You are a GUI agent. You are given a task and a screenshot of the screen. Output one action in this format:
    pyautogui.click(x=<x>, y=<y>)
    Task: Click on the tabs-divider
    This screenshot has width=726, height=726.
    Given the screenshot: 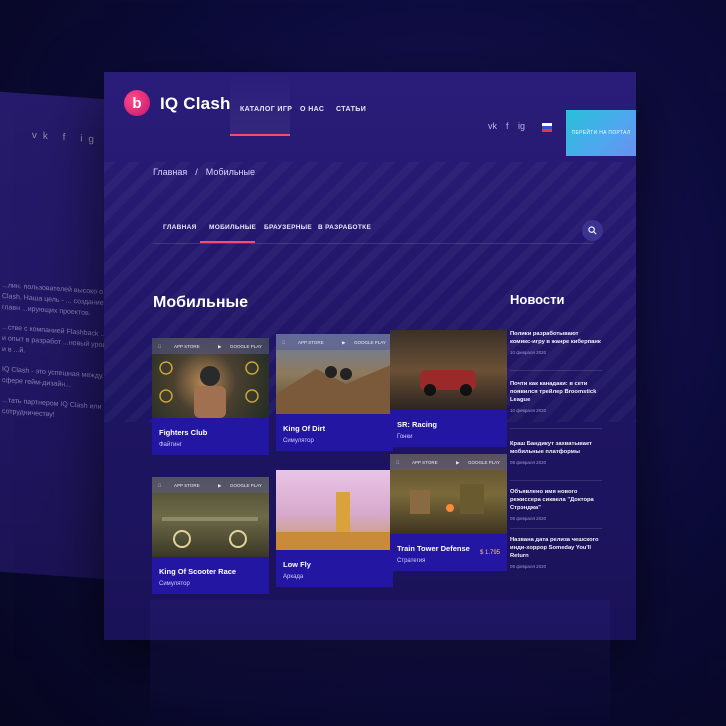 What is the action you would take?
    pyautogui.click(x=373, y=243)
    